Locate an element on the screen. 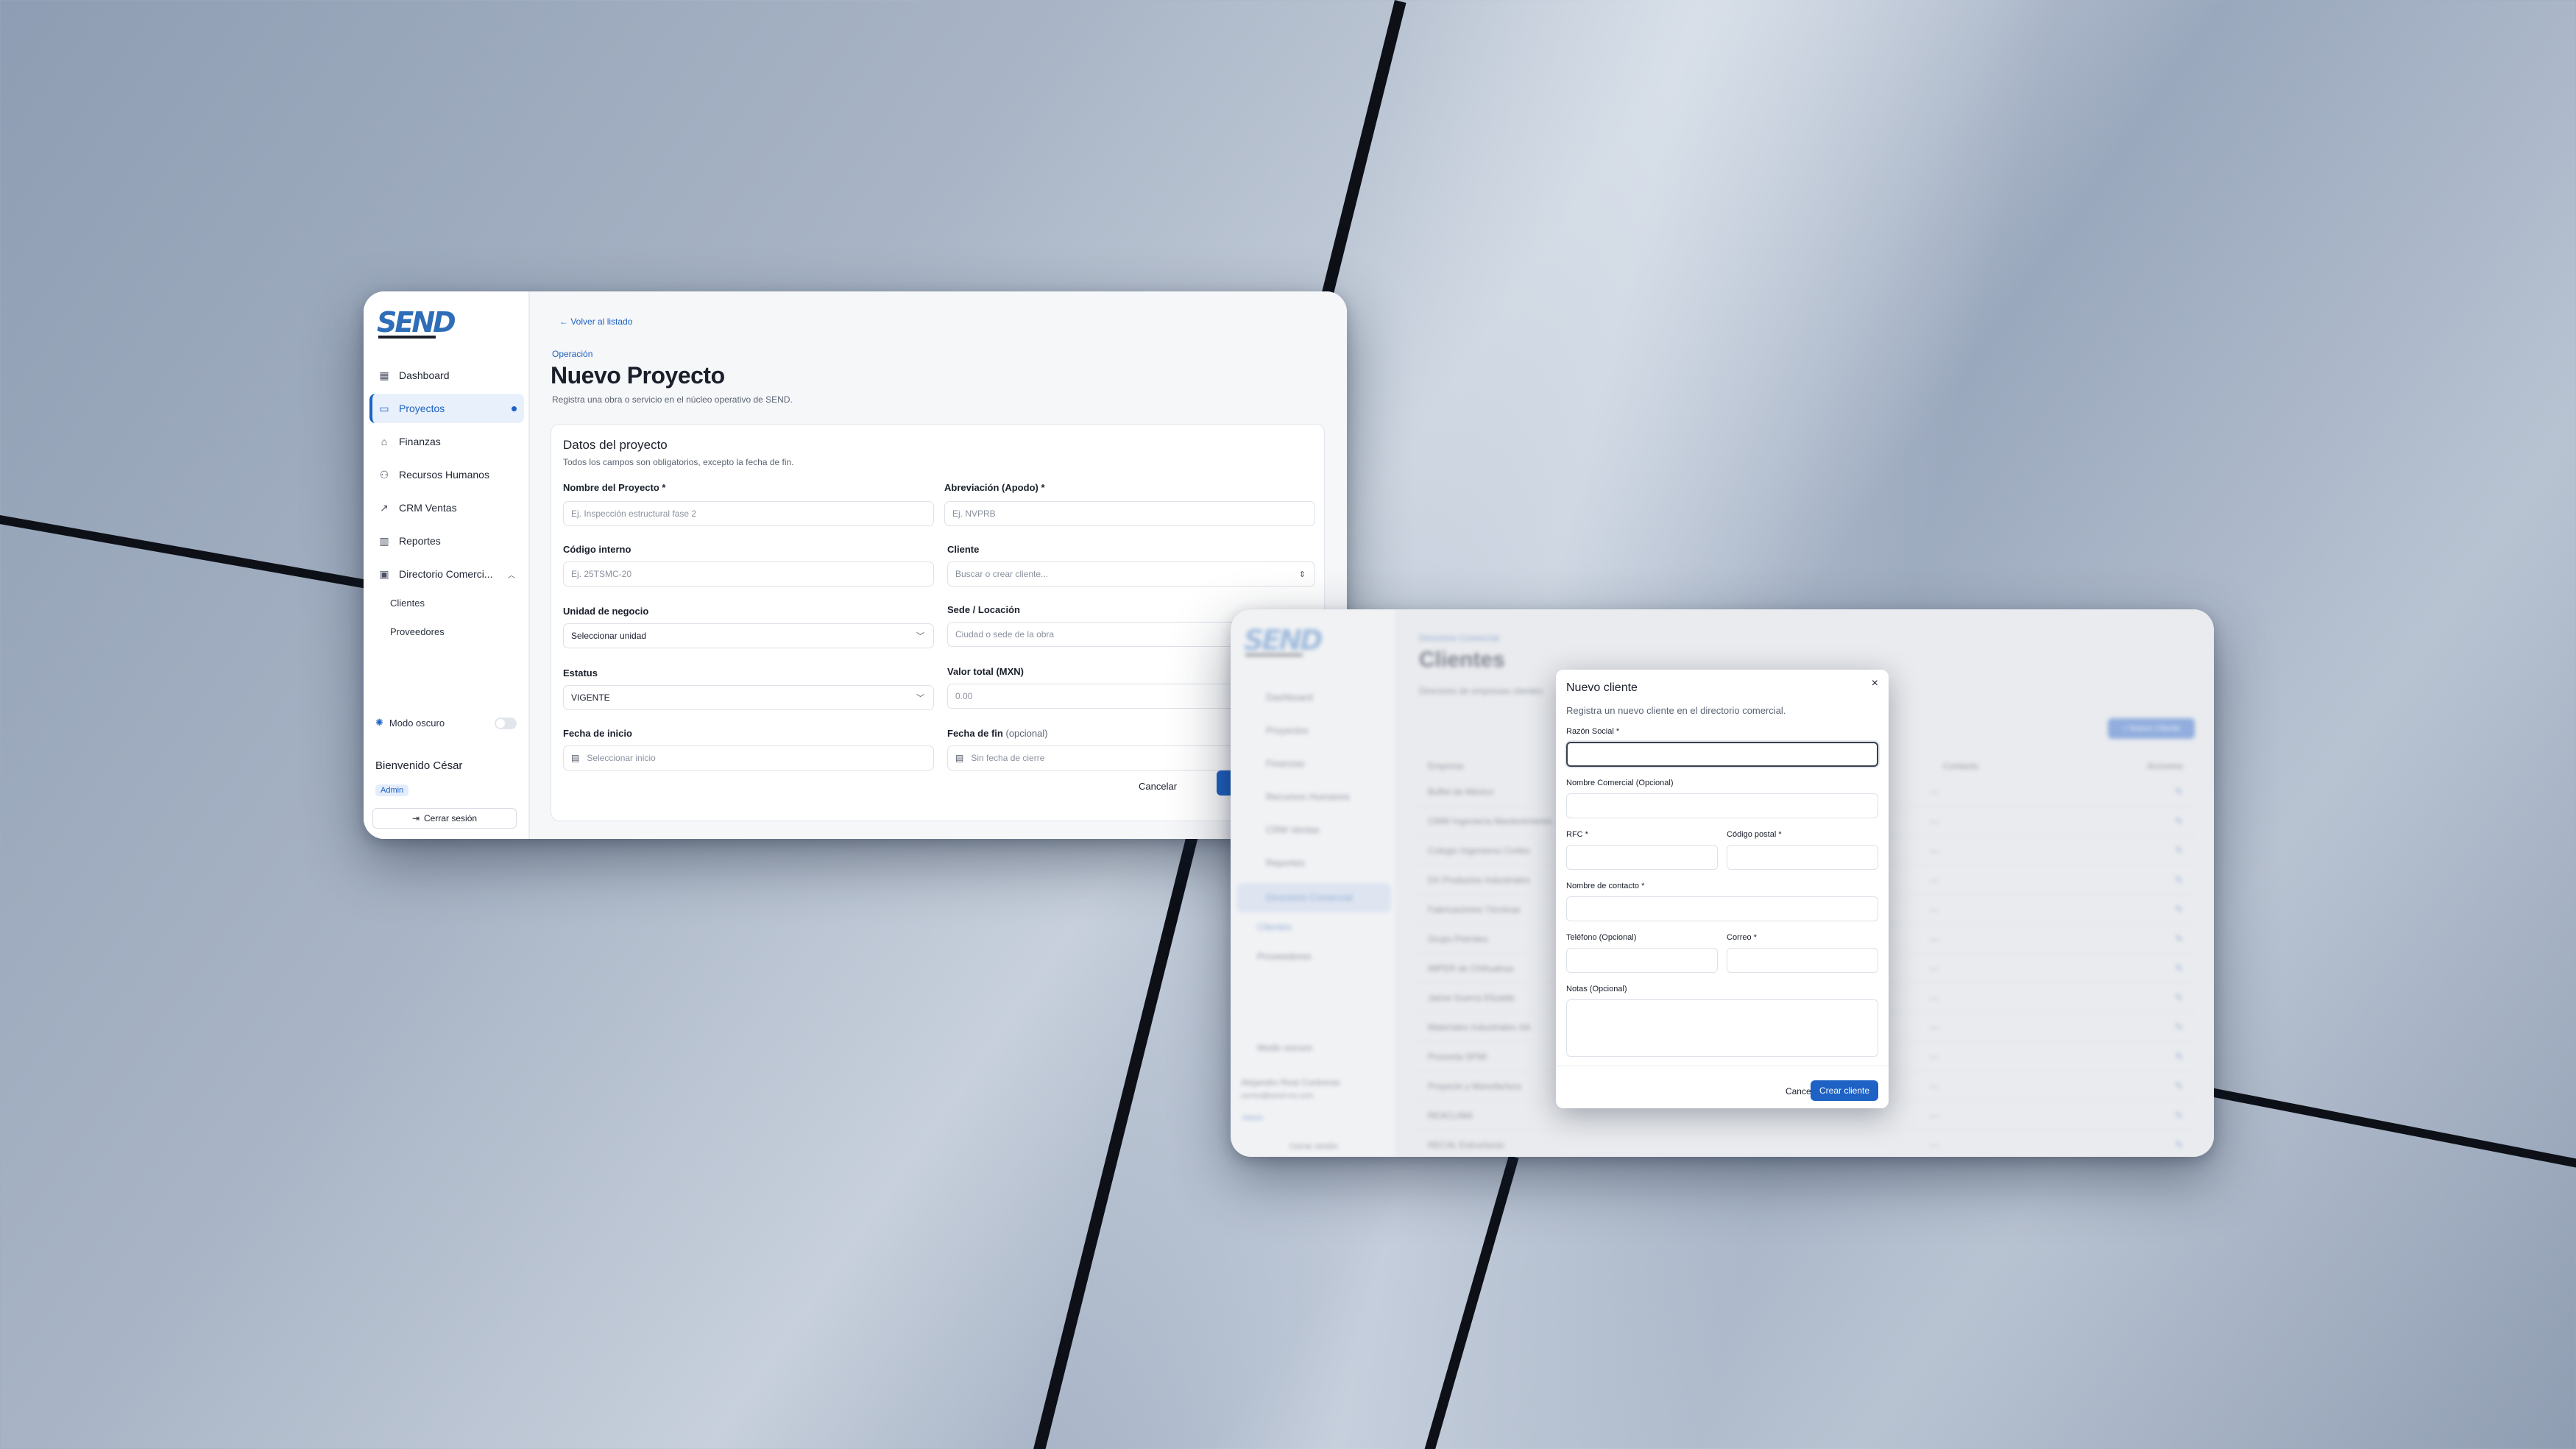 The height and width of the screenshot is (1449, 2576). sidebar-item-crm-ventas: ↗ CRM Ventas is located at coordinates (447, 507).